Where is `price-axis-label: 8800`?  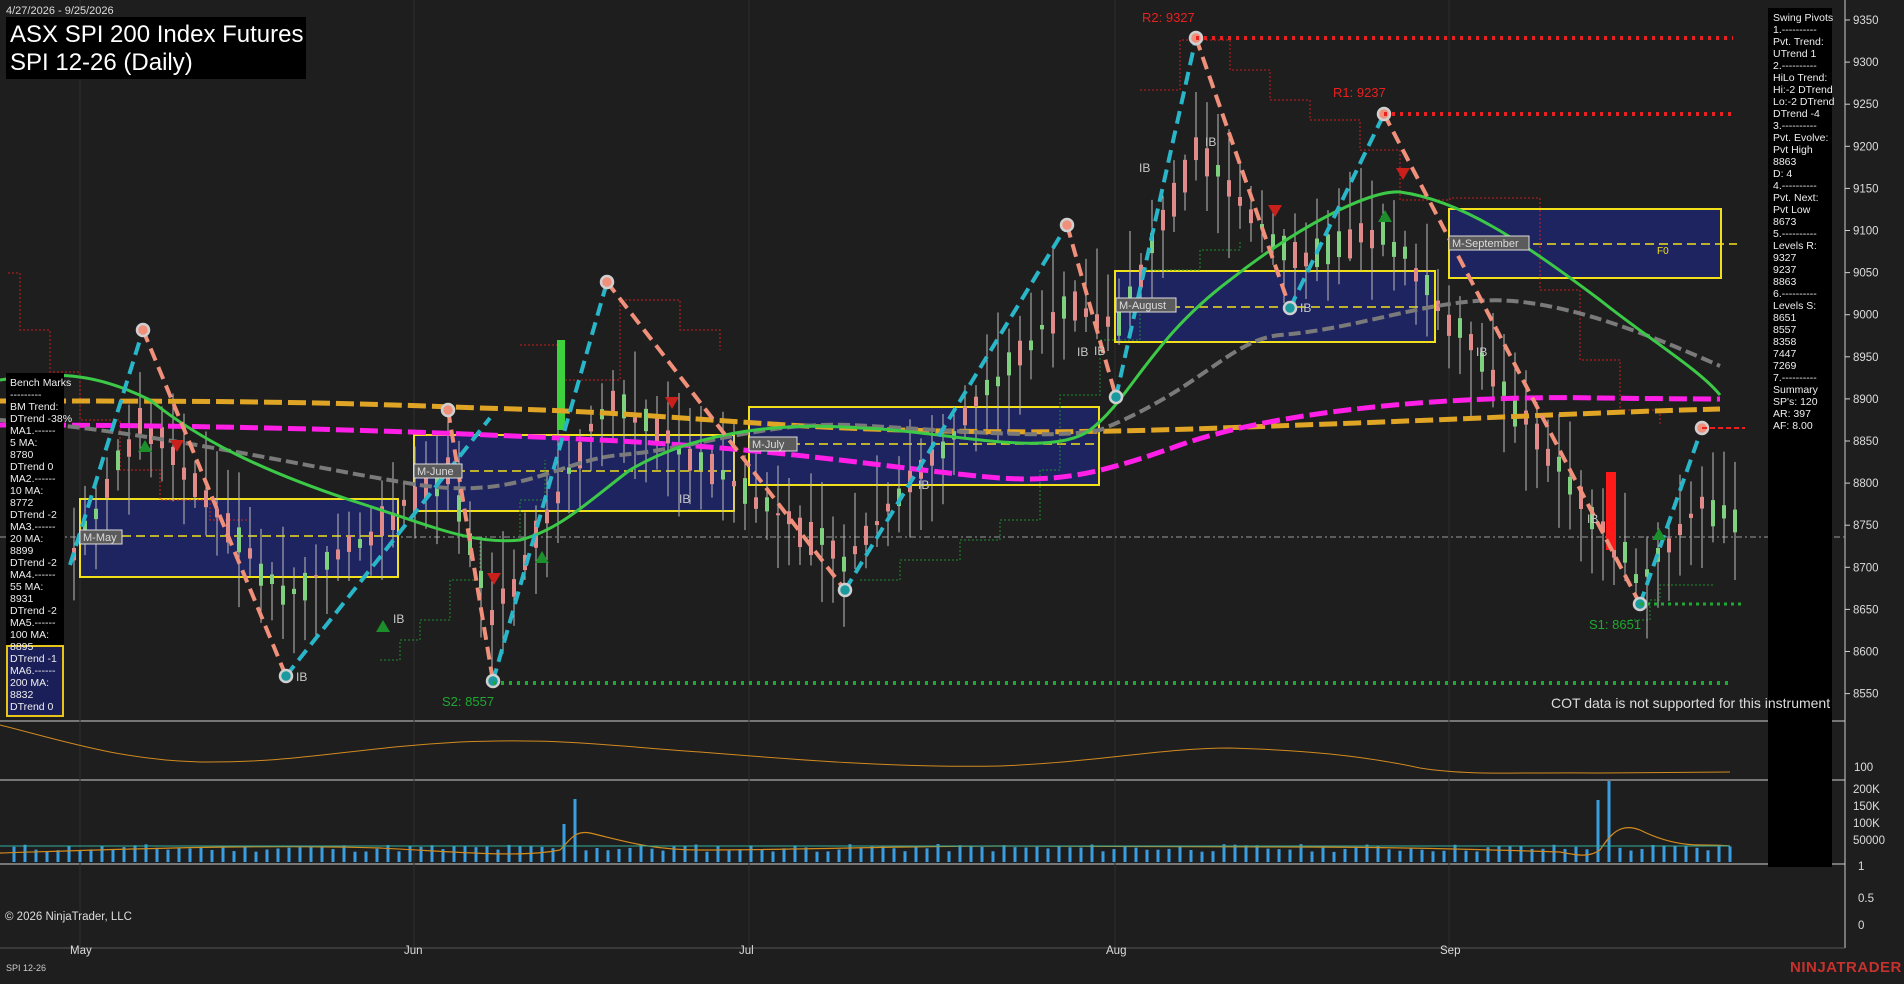 price-axis-label: 8800 is located at coordinates (1866, 484).